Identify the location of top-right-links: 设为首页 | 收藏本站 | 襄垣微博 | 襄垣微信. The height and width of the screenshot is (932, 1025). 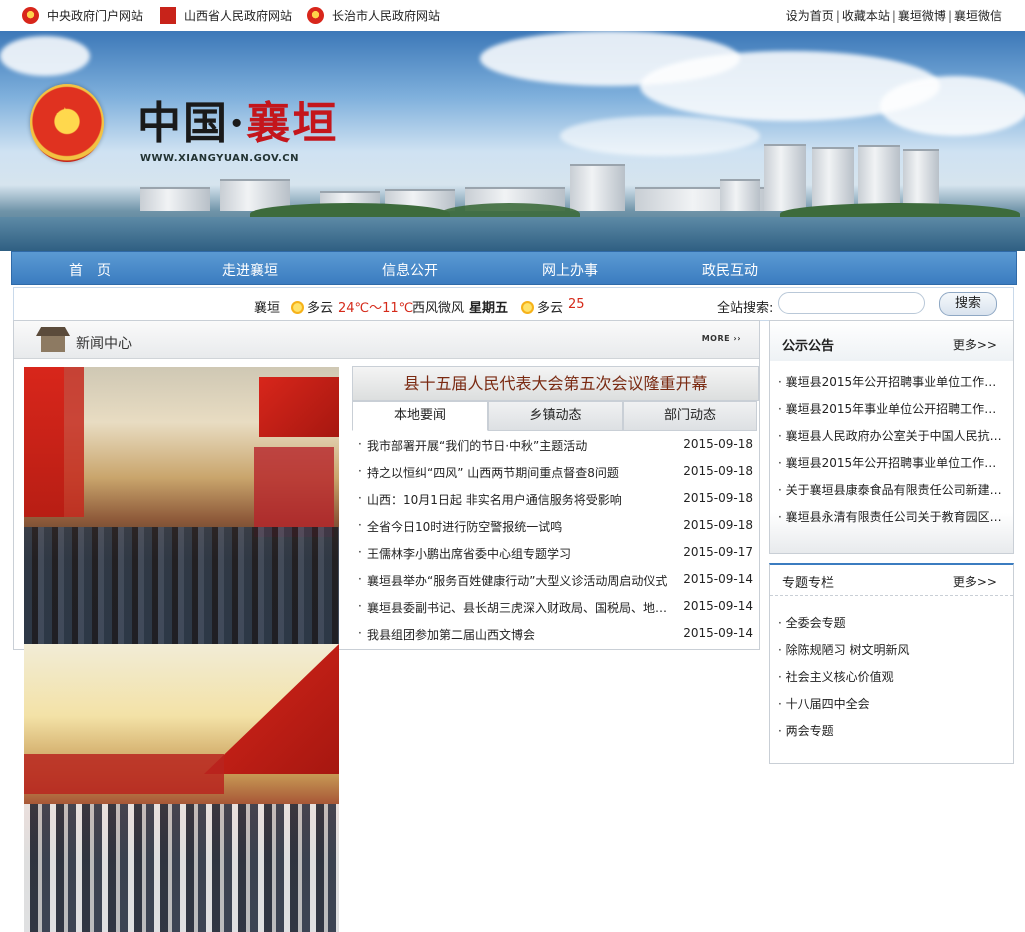
(894, 15).